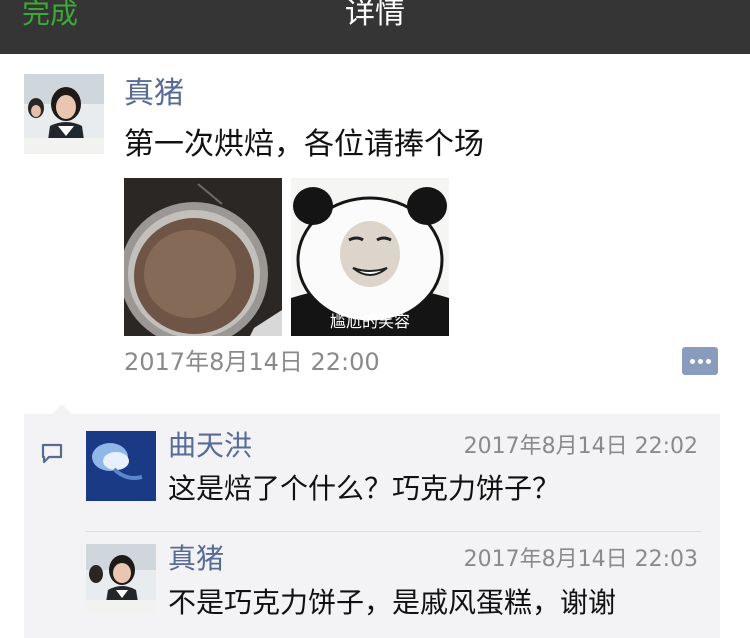 The height and width of the screenshot is (638, 750). Describe the element at coordinates (370, 257) in the screenshot. I see `post-image-panda-sticker: 尴尬的笑容` at that location.